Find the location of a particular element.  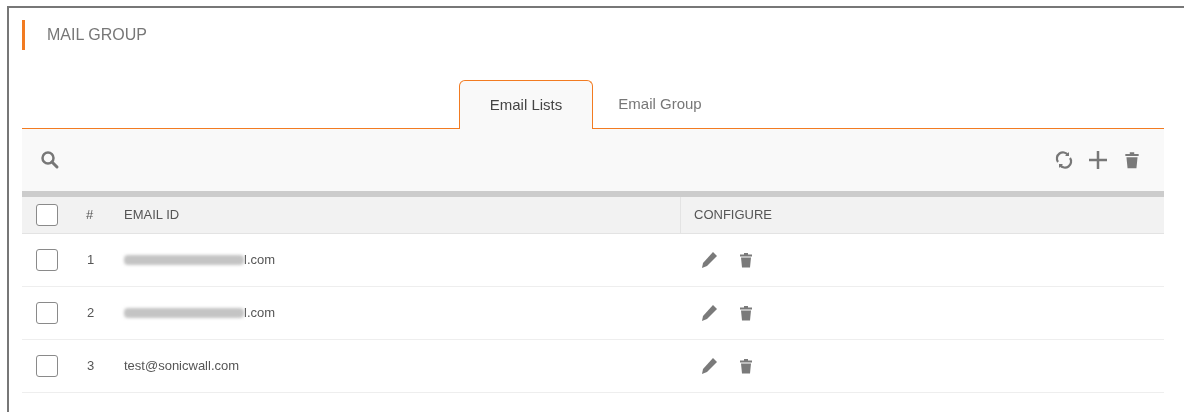

column-header: EMAIL ID is located at coordinates (152, 215).